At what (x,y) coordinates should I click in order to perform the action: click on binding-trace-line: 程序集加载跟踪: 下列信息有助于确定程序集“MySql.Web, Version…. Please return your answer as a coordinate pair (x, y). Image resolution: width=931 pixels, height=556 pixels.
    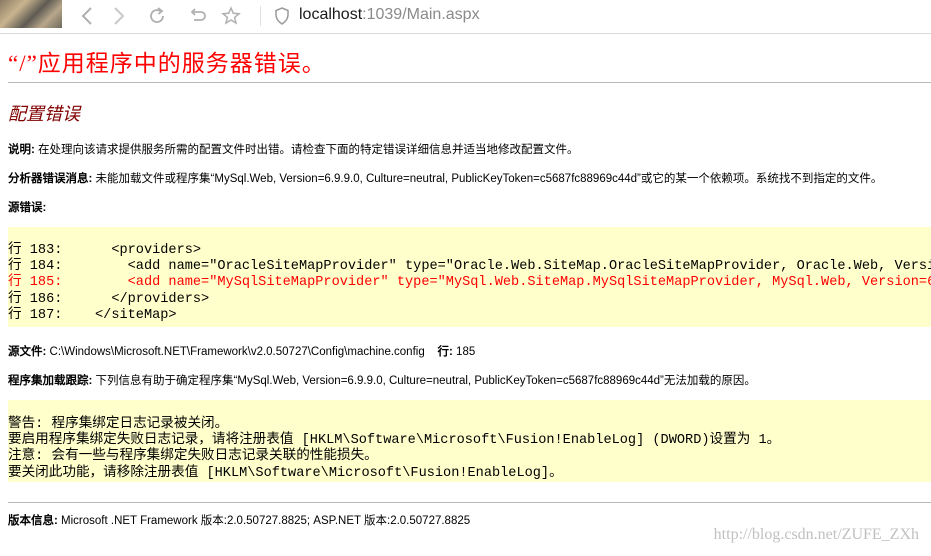
    Looking at the image, I should click on (382, 380).